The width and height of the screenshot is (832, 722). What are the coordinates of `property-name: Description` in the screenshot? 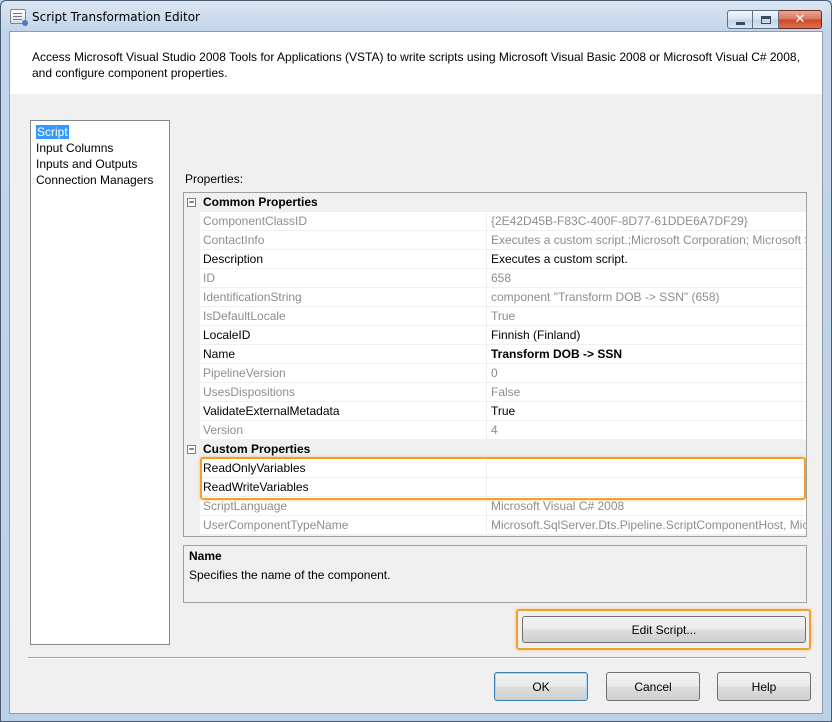 It's located at (343, 259).